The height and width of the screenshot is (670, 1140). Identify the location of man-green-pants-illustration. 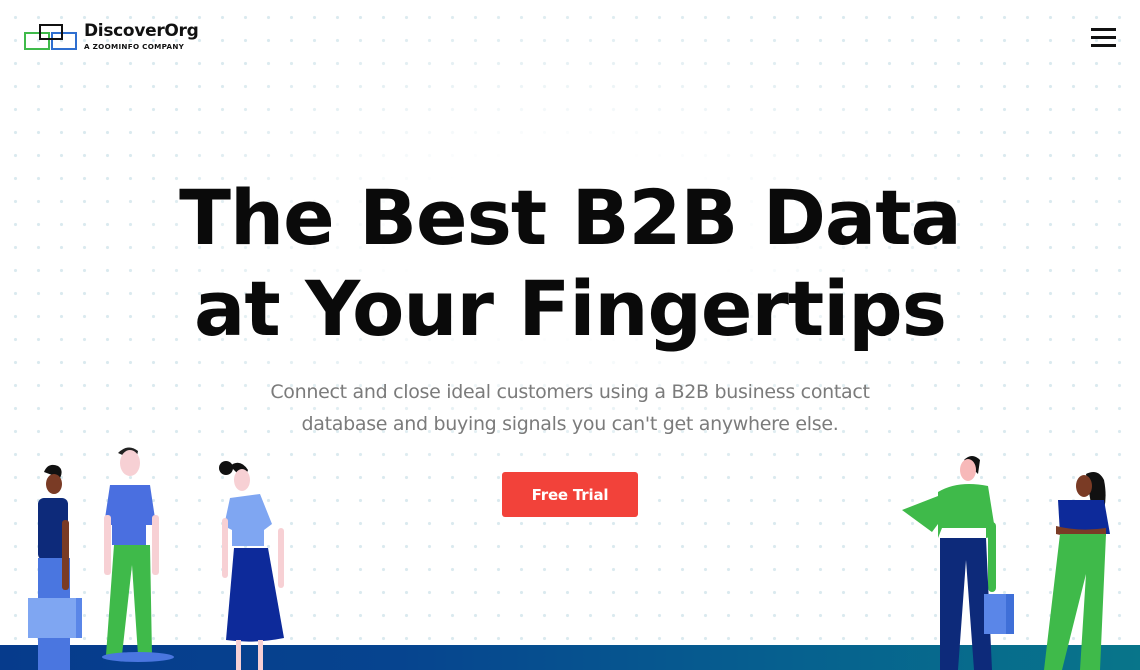
(138, 554).